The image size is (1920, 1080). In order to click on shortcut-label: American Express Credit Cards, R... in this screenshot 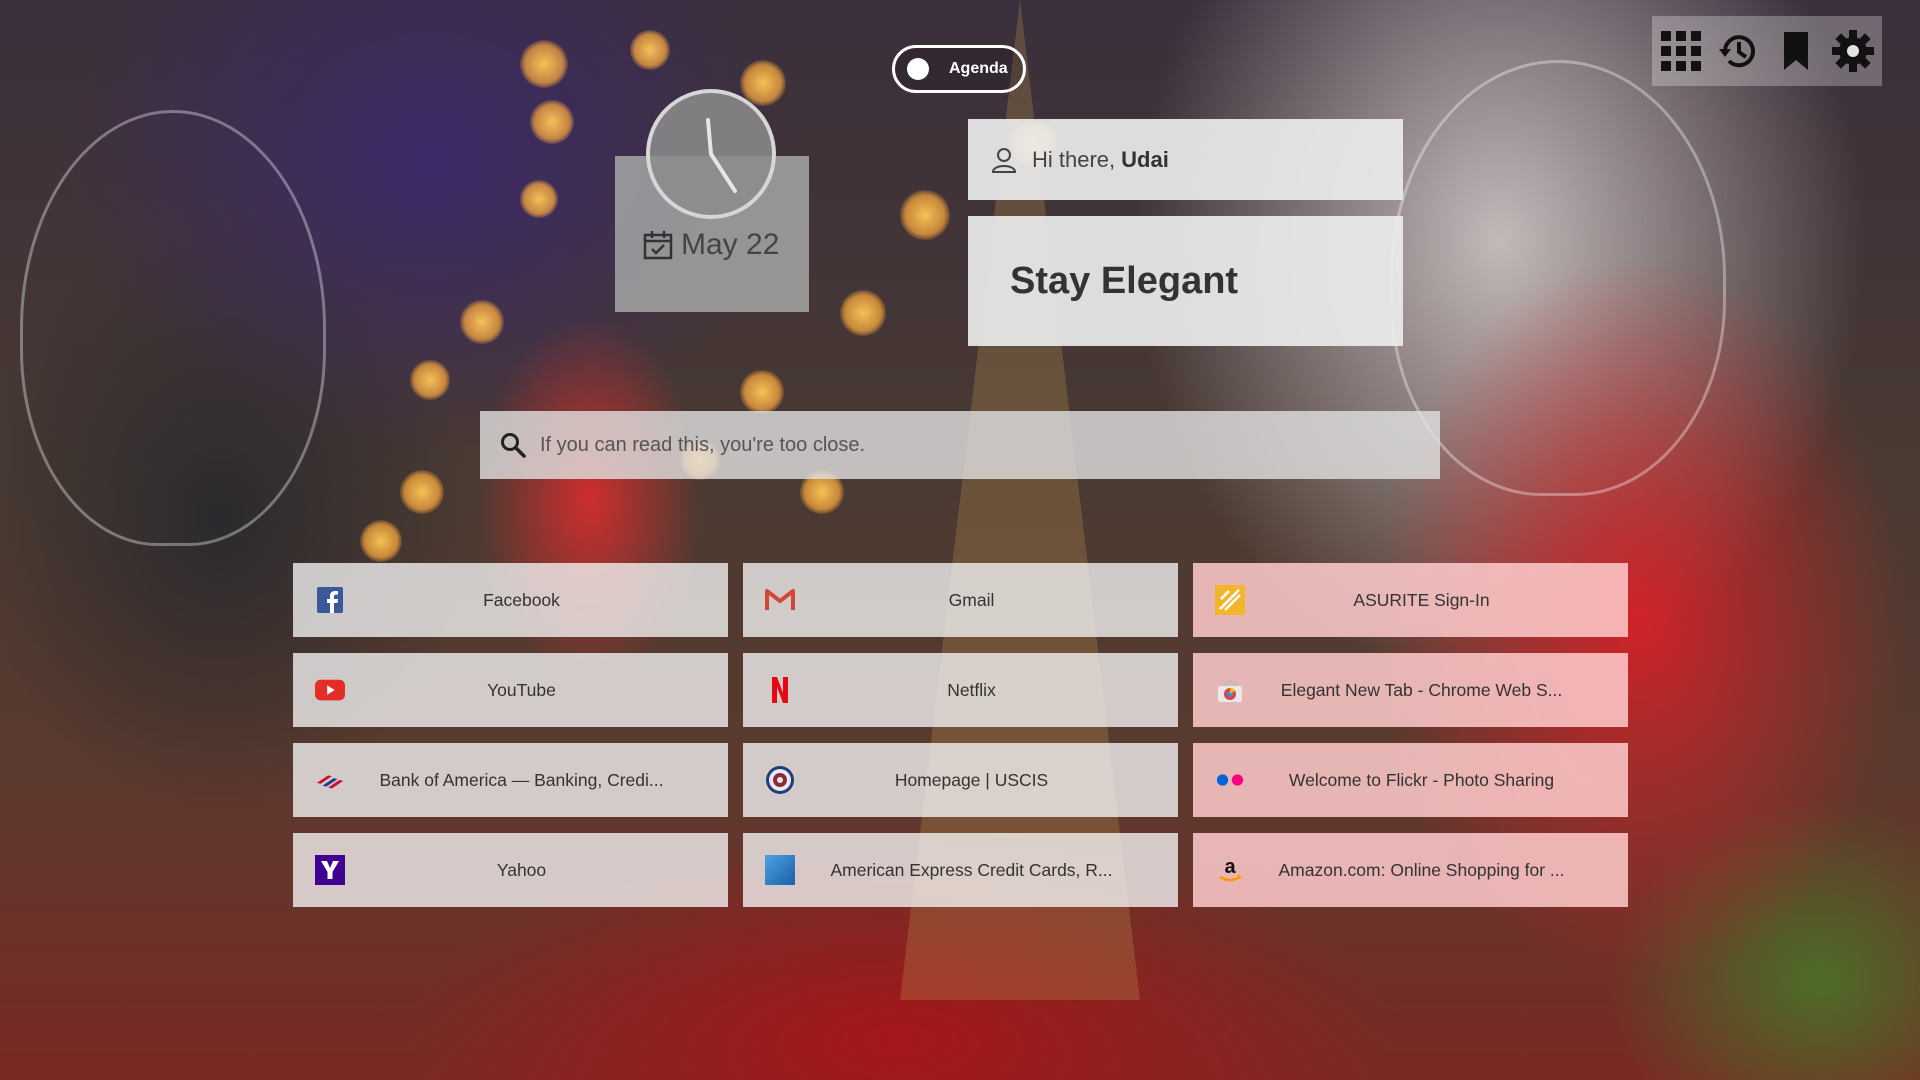, I will do `click(971, 869)`.